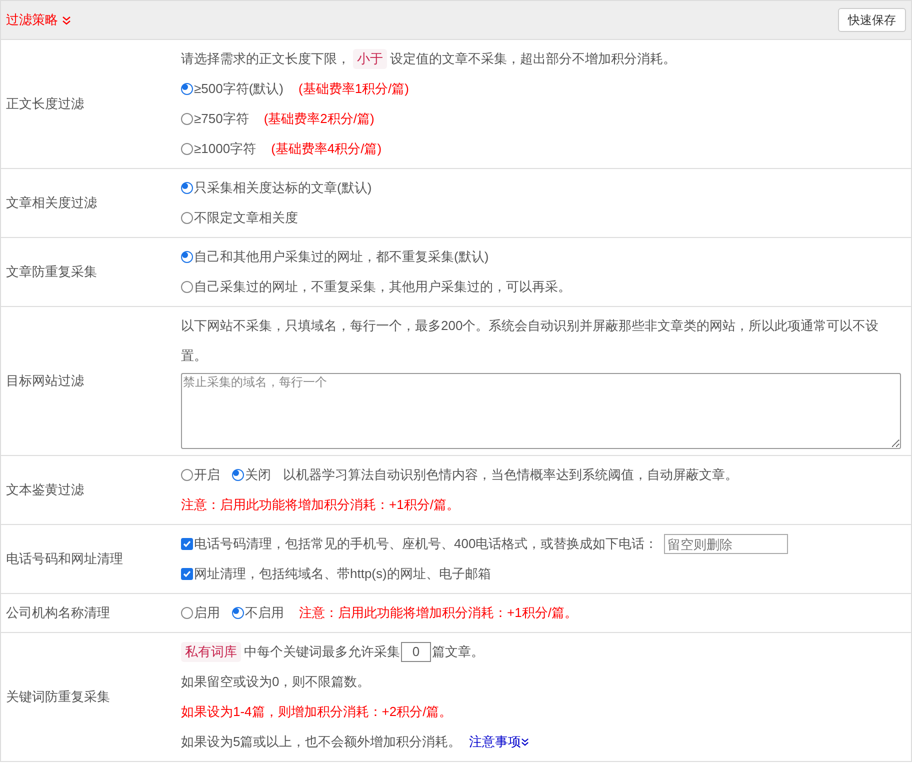 The image size is (912, 768). Describe the element at coordinates (382, 287) in the screenshot. I see `option-label: 自己采集过的网址，不重复采集，其他用户采集过的，可以再采。` at that location.